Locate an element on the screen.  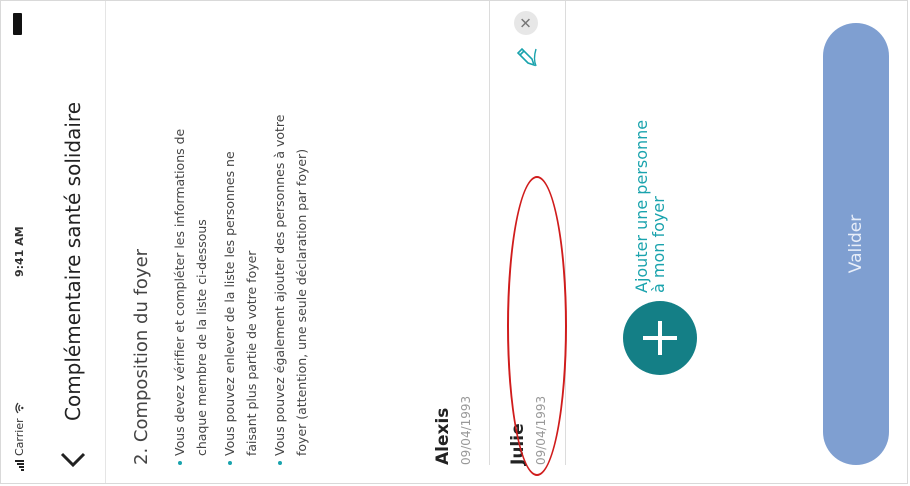
add-person-row: Ajouter une personne à mon foyer is located at coordinates (663, 242).